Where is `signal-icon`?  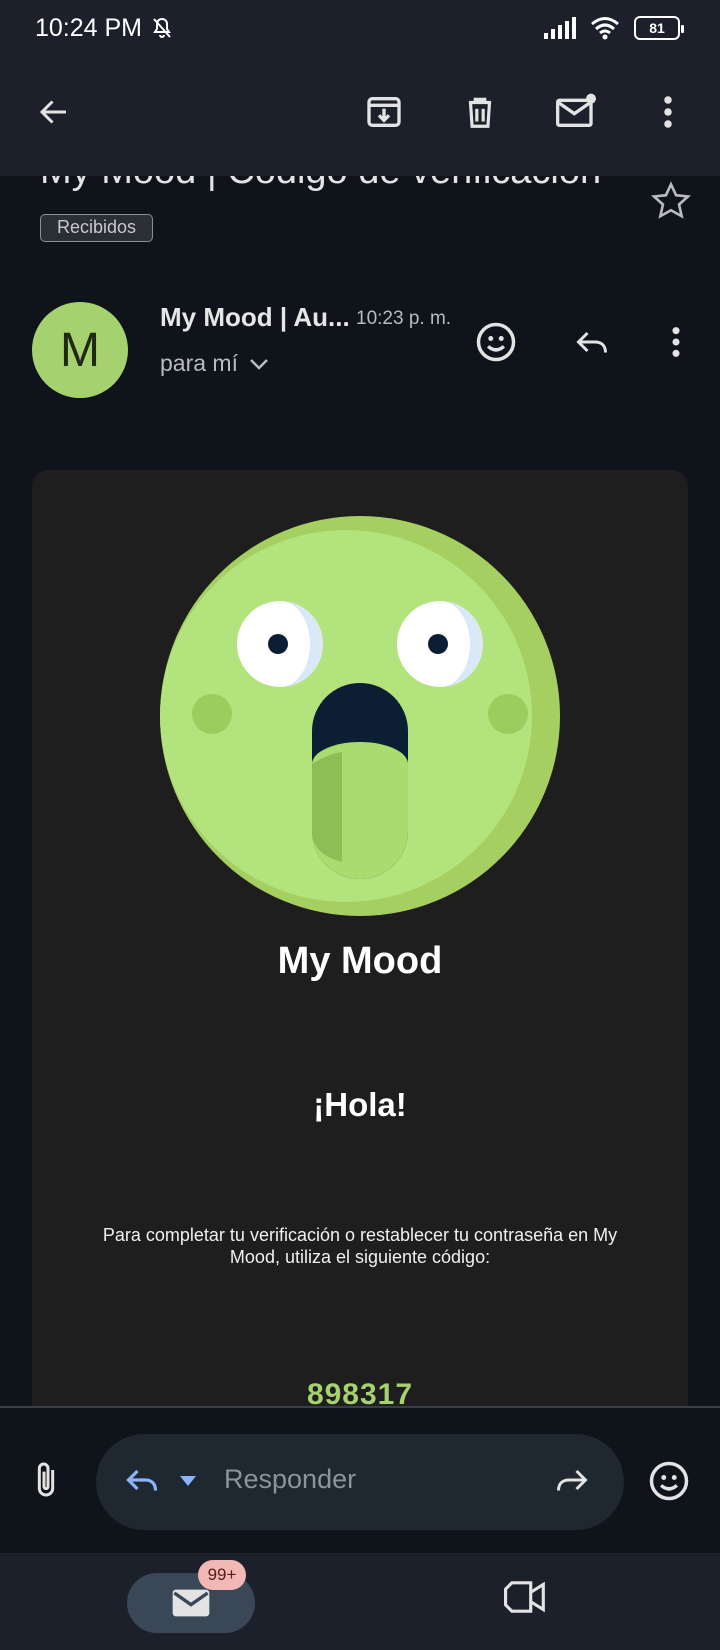 signal-icon is located at coordinates (560, 28).